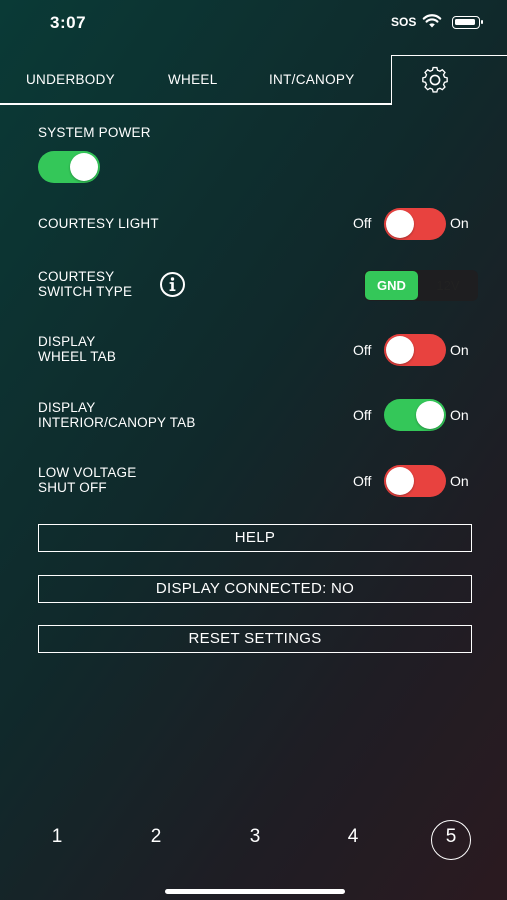 The image size is (507, 900). What do you see at coordinates (415, 415) in the screenshot?
I see `display-interior-tab-toggle` at bounding box center [415, 415].